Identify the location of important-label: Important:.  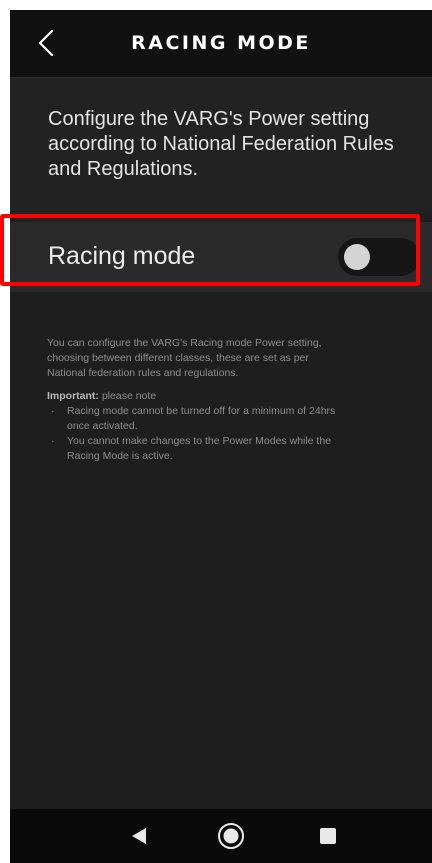
(73, 396).